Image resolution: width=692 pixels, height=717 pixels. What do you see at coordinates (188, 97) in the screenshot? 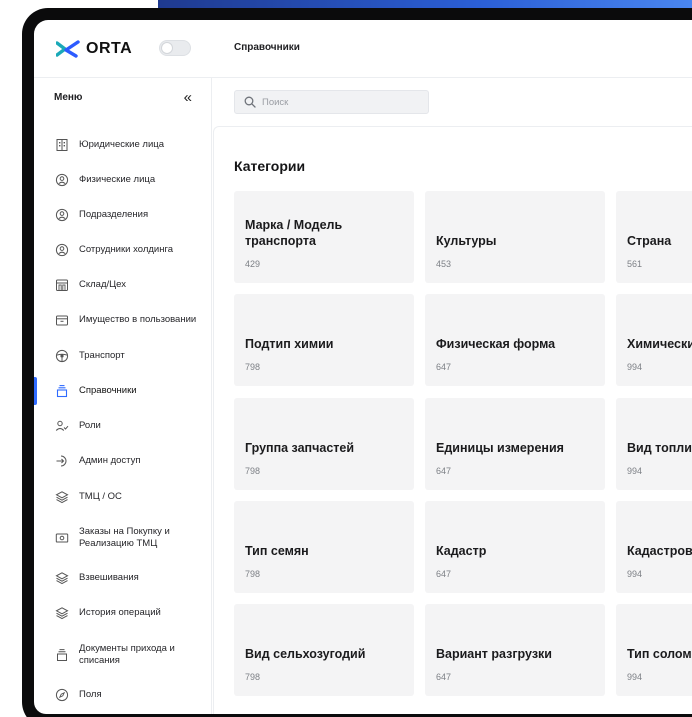
I see `collapse-sidebar-icon: «` at bounding box center [188, 97].